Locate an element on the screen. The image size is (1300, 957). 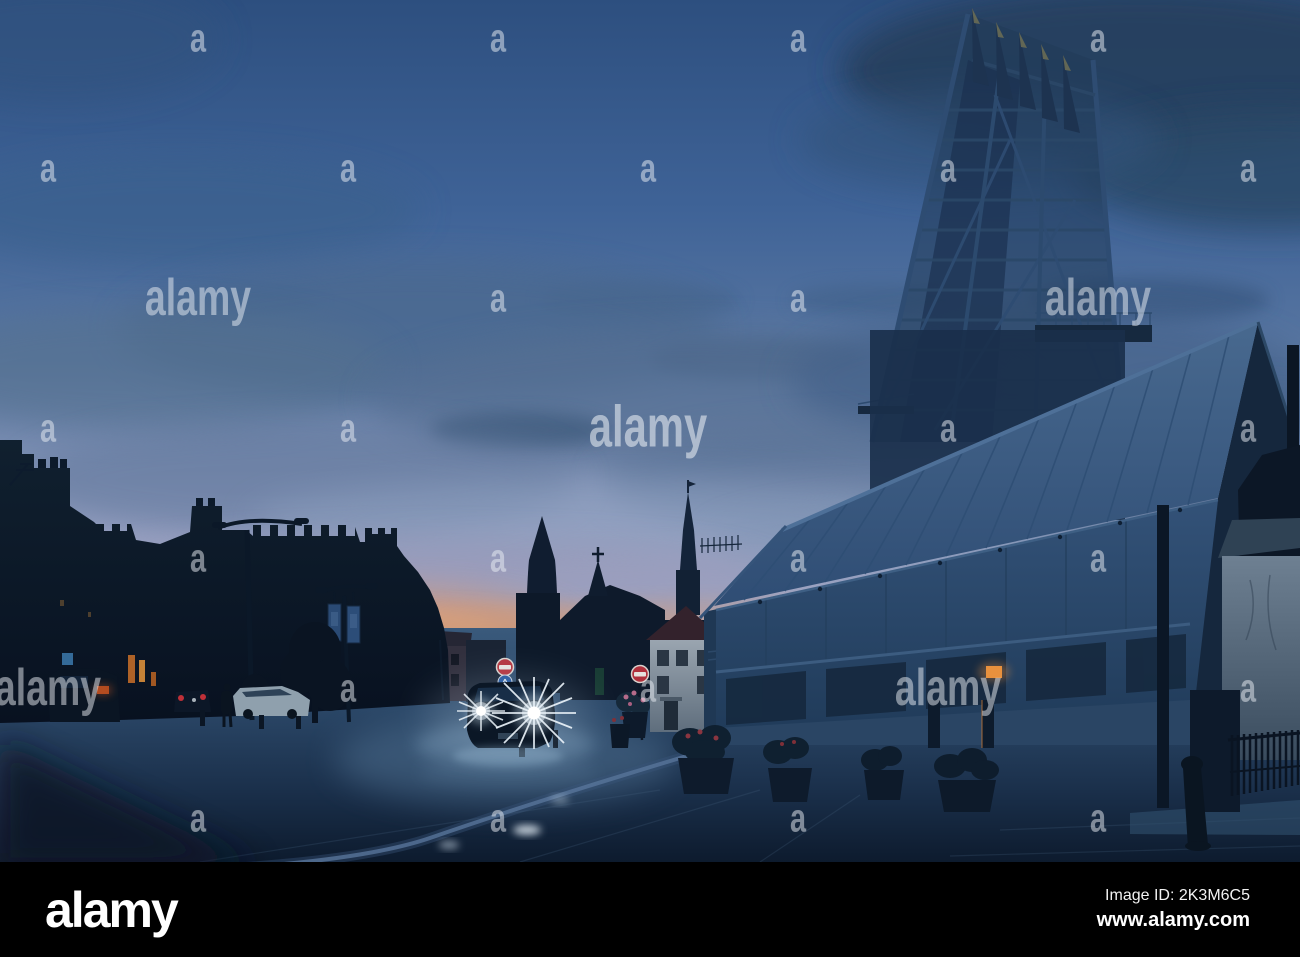
alamy-logo: alamy is located at coordinates (112, 909).